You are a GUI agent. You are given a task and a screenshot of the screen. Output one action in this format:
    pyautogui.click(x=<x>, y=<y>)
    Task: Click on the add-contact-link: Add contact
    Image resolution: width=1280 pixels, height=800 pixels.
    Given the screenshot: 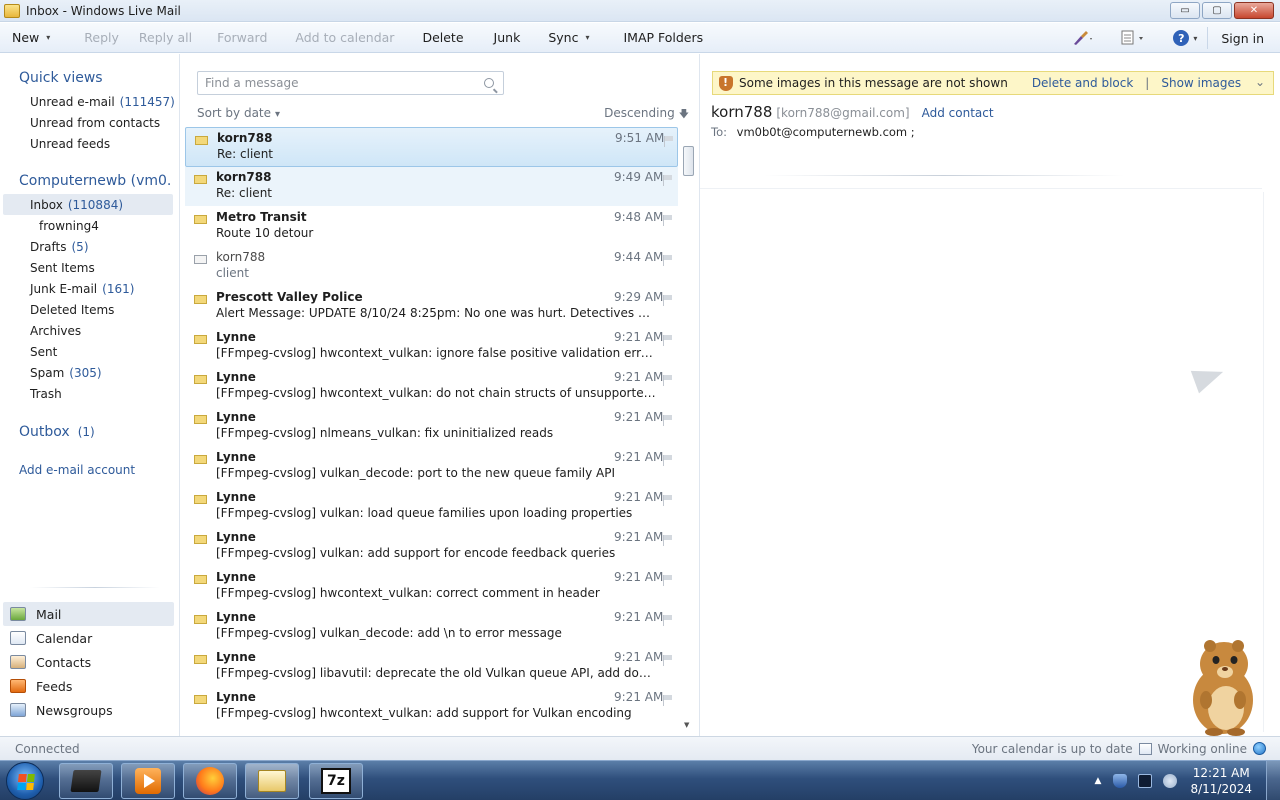 What is the action you would take?
    pyautogui.click(x=958, y=113)
    